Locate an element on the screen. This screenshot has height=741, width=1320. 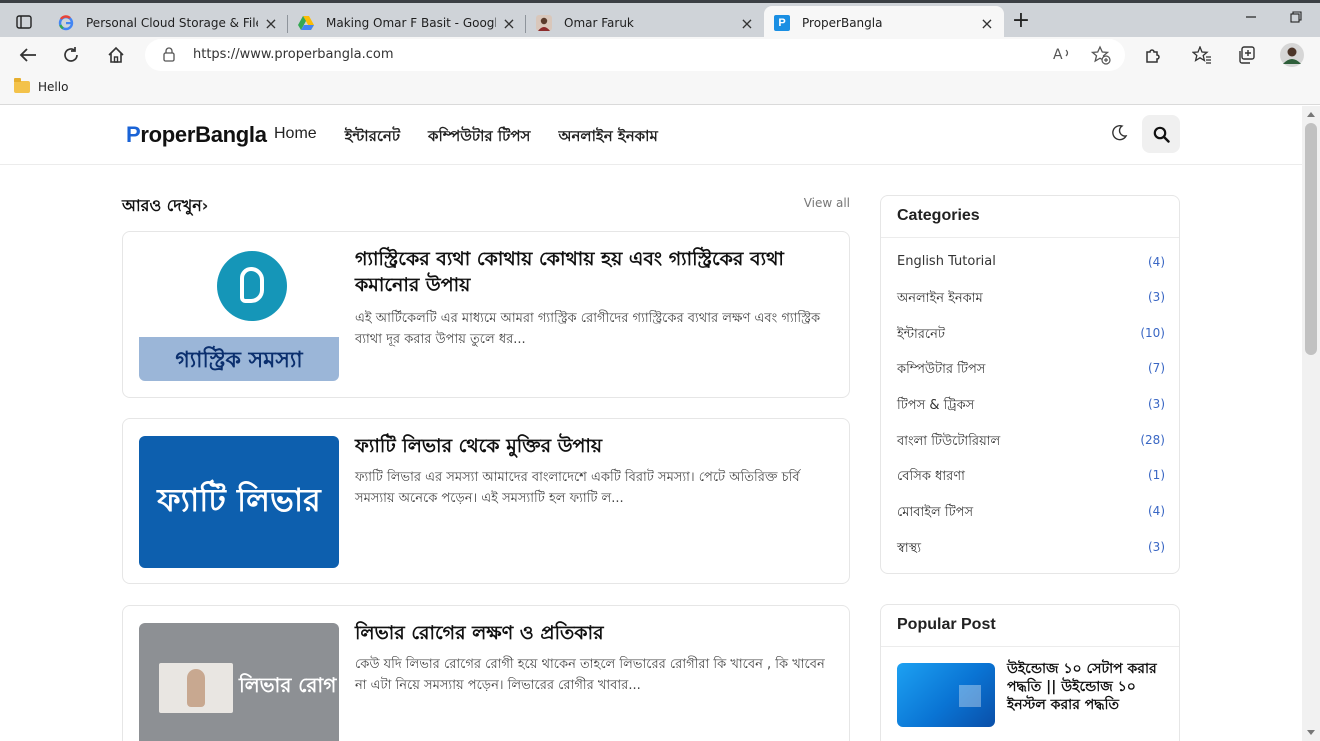
favorites-icon is located at coordinates (1202, 55).